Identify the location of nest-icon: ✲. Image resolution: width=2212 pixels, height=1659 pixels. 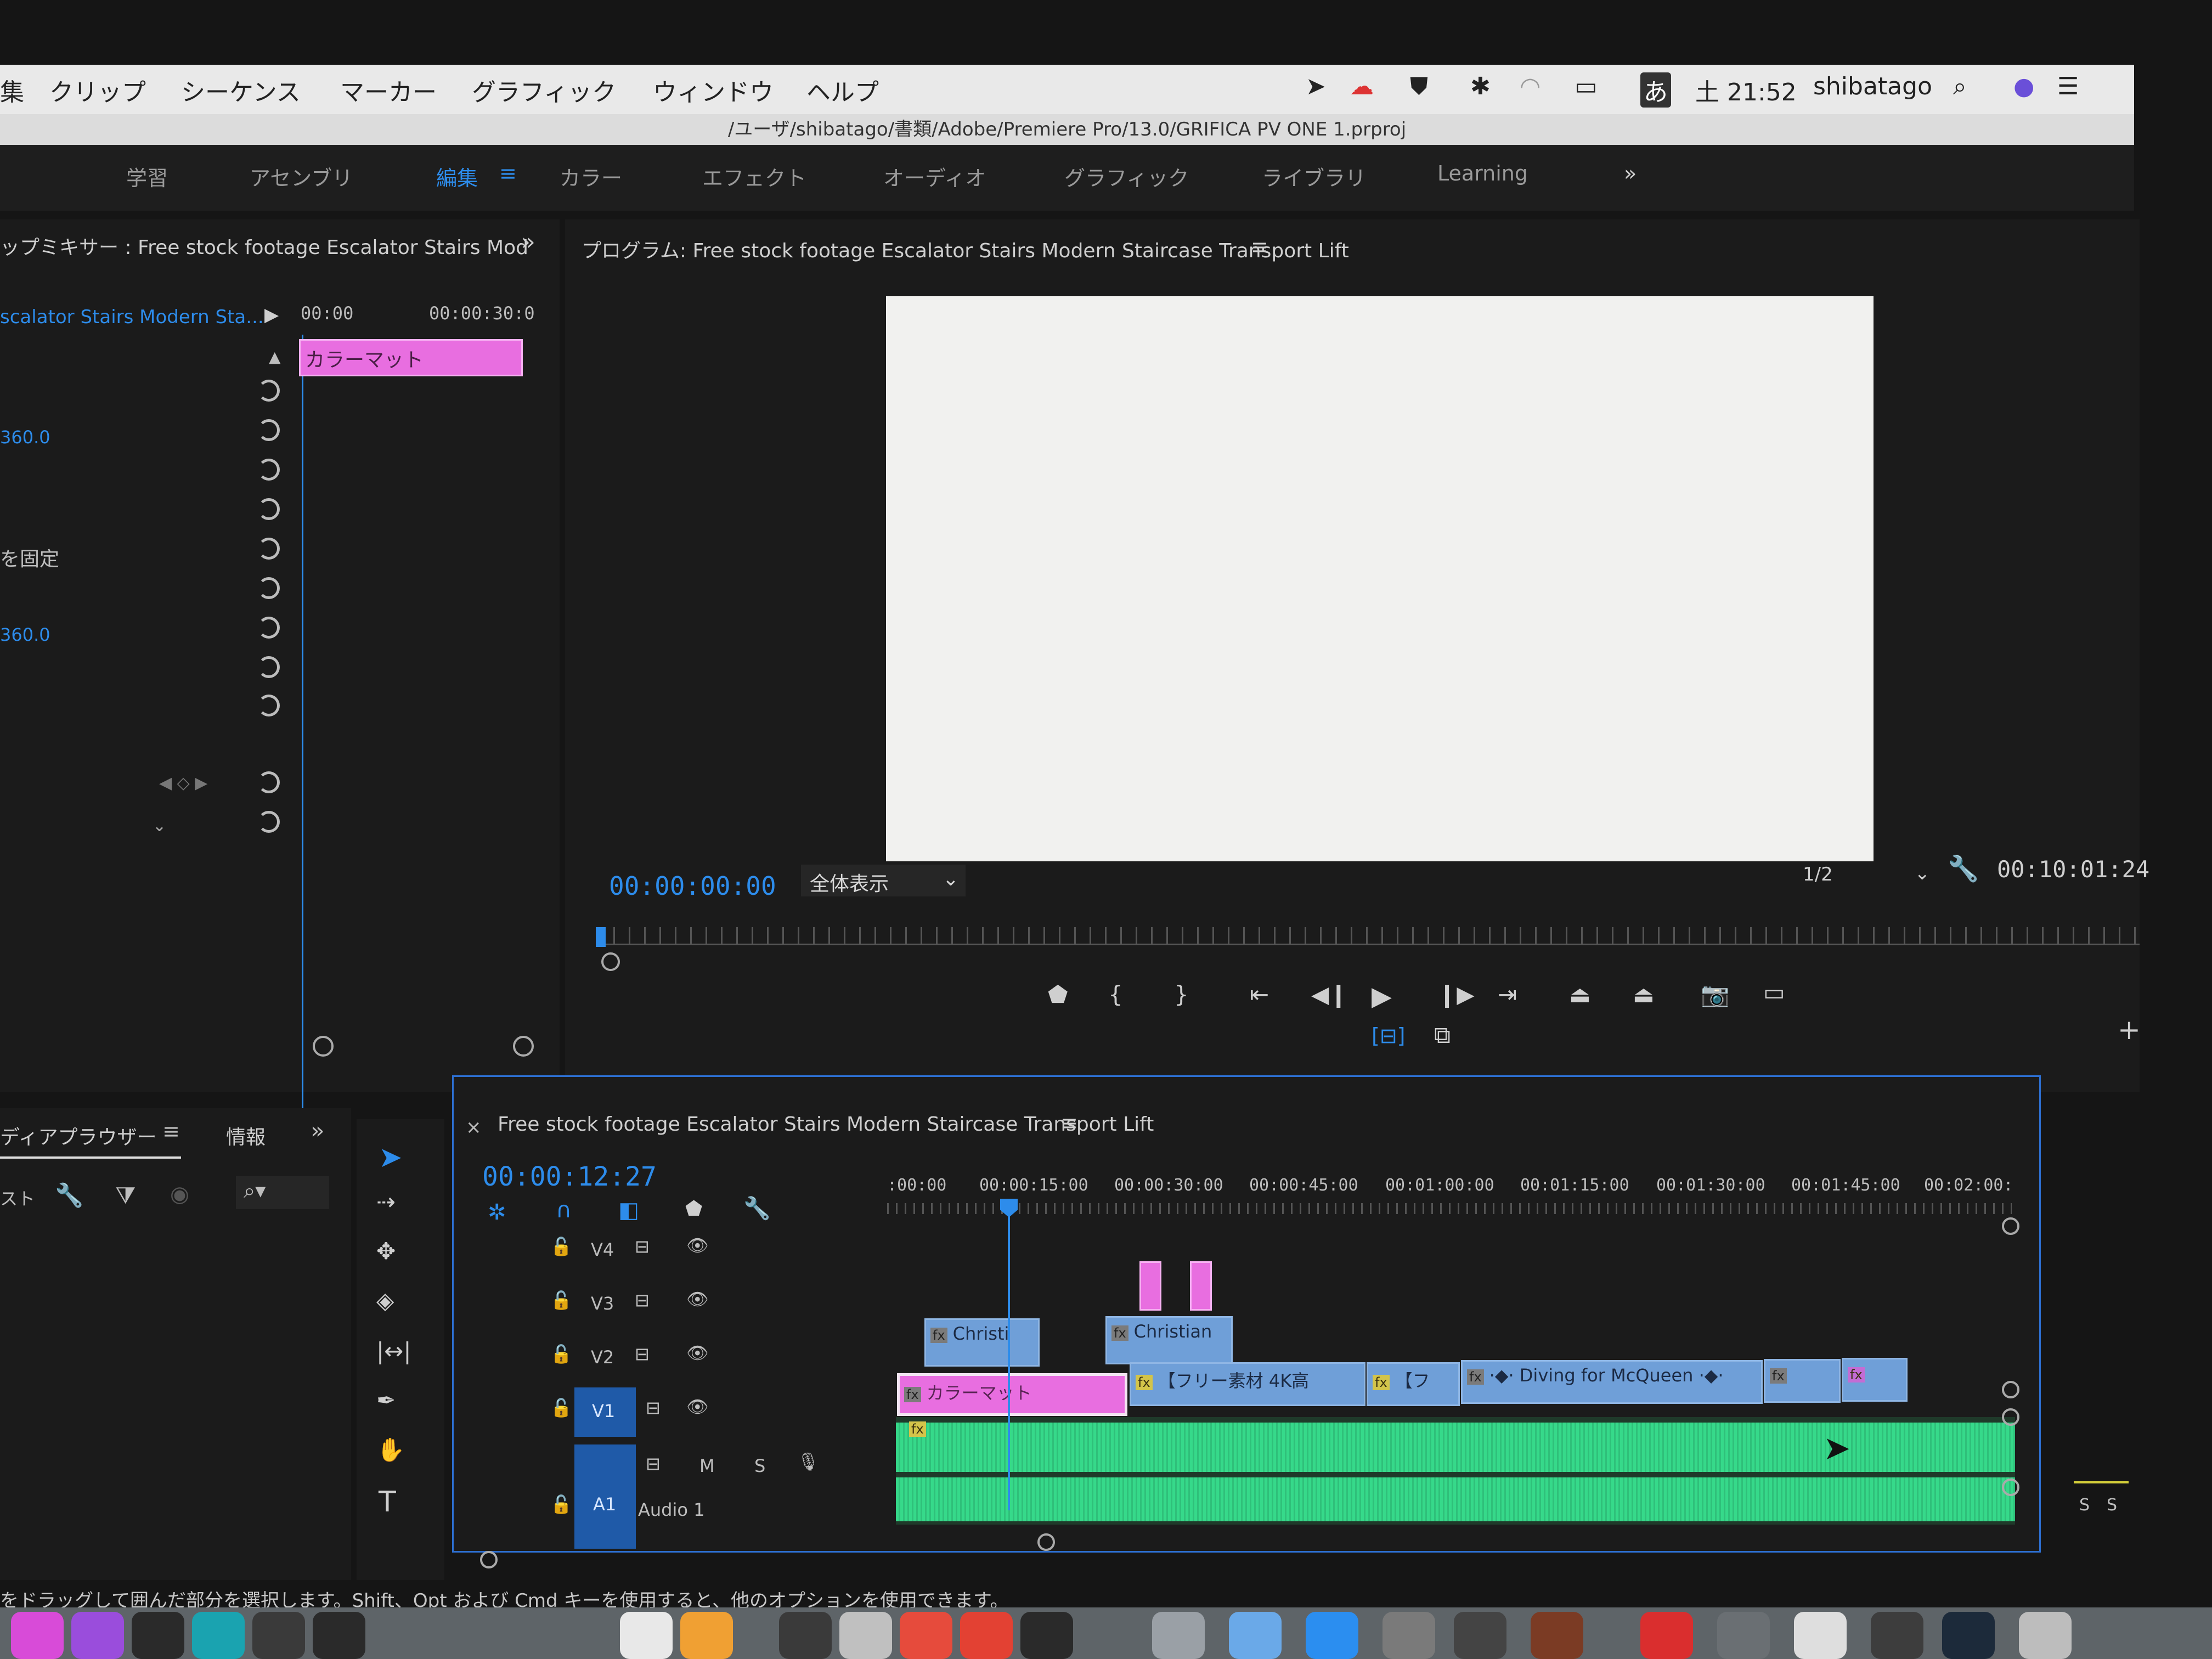
(497, 1212).